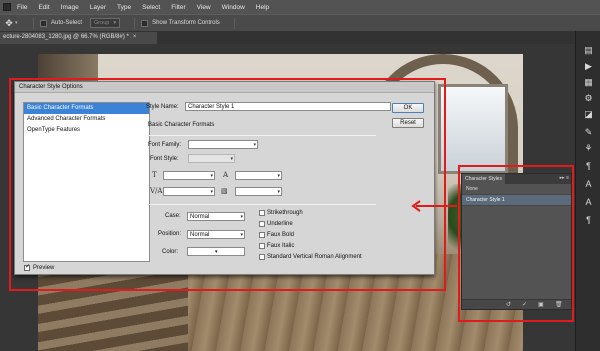  What do you see at coordinates (262, 7) in the screenshot?
I see `menu-help: Help` at bounding box center [262, 7].